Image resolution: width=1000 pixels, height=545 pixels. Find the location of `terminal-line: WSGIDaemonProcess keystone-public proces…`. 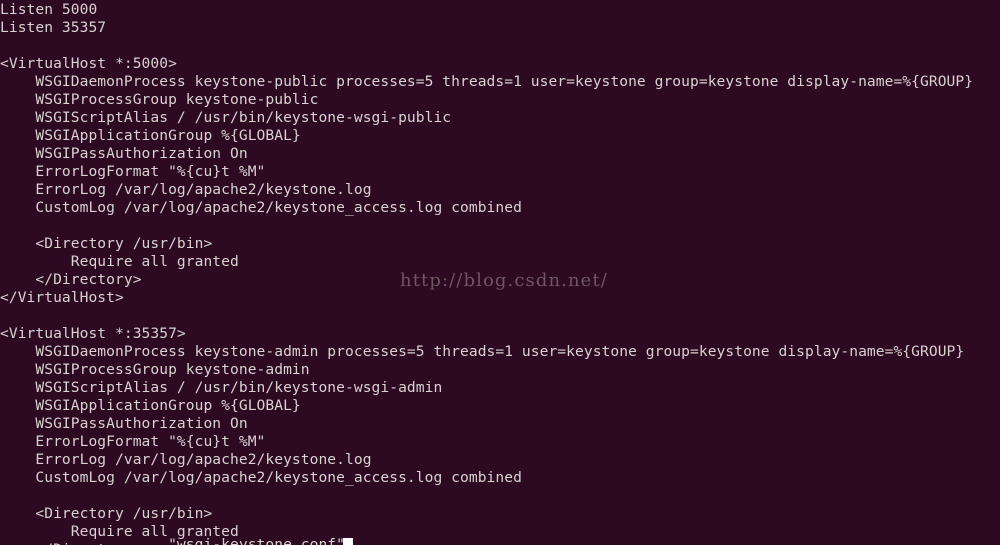

terminal-line: WSGIDaemonProcess keystone-public proces… is located at coordinates (487, 81).